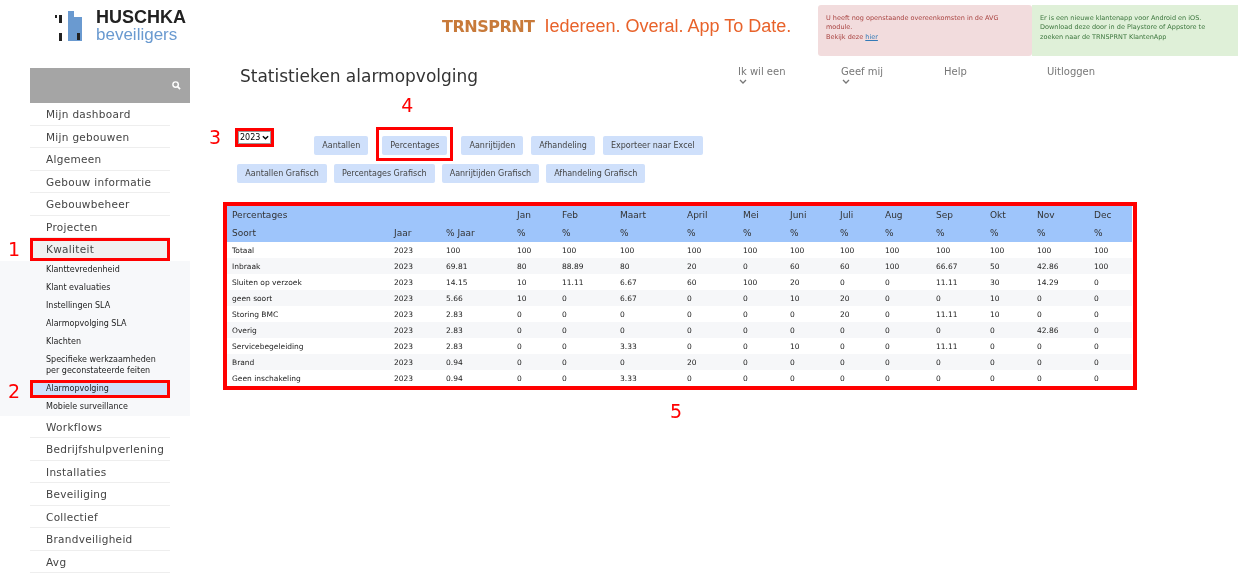 This screenshot has height=581, width=1241. Describe the element at coordinates (100, 181) in the screenshot. I see `sidebar-item: Gebouw informatie` at that location.